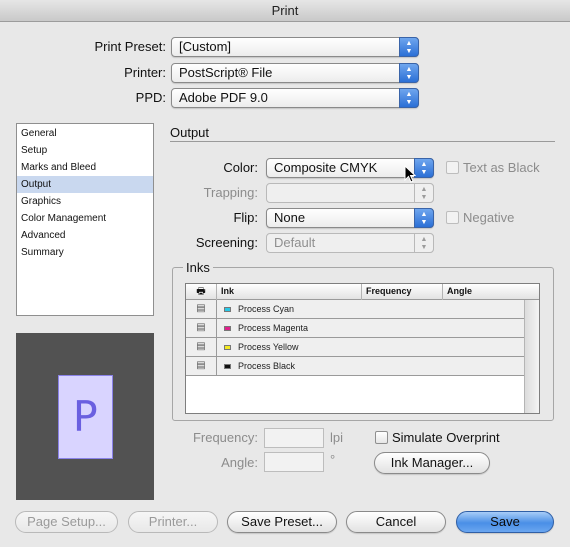 Image resolution: width=570 pixels, height=547 pixels. I want to click on sidebar-item-advanced: Advanced, so click(85, 235).